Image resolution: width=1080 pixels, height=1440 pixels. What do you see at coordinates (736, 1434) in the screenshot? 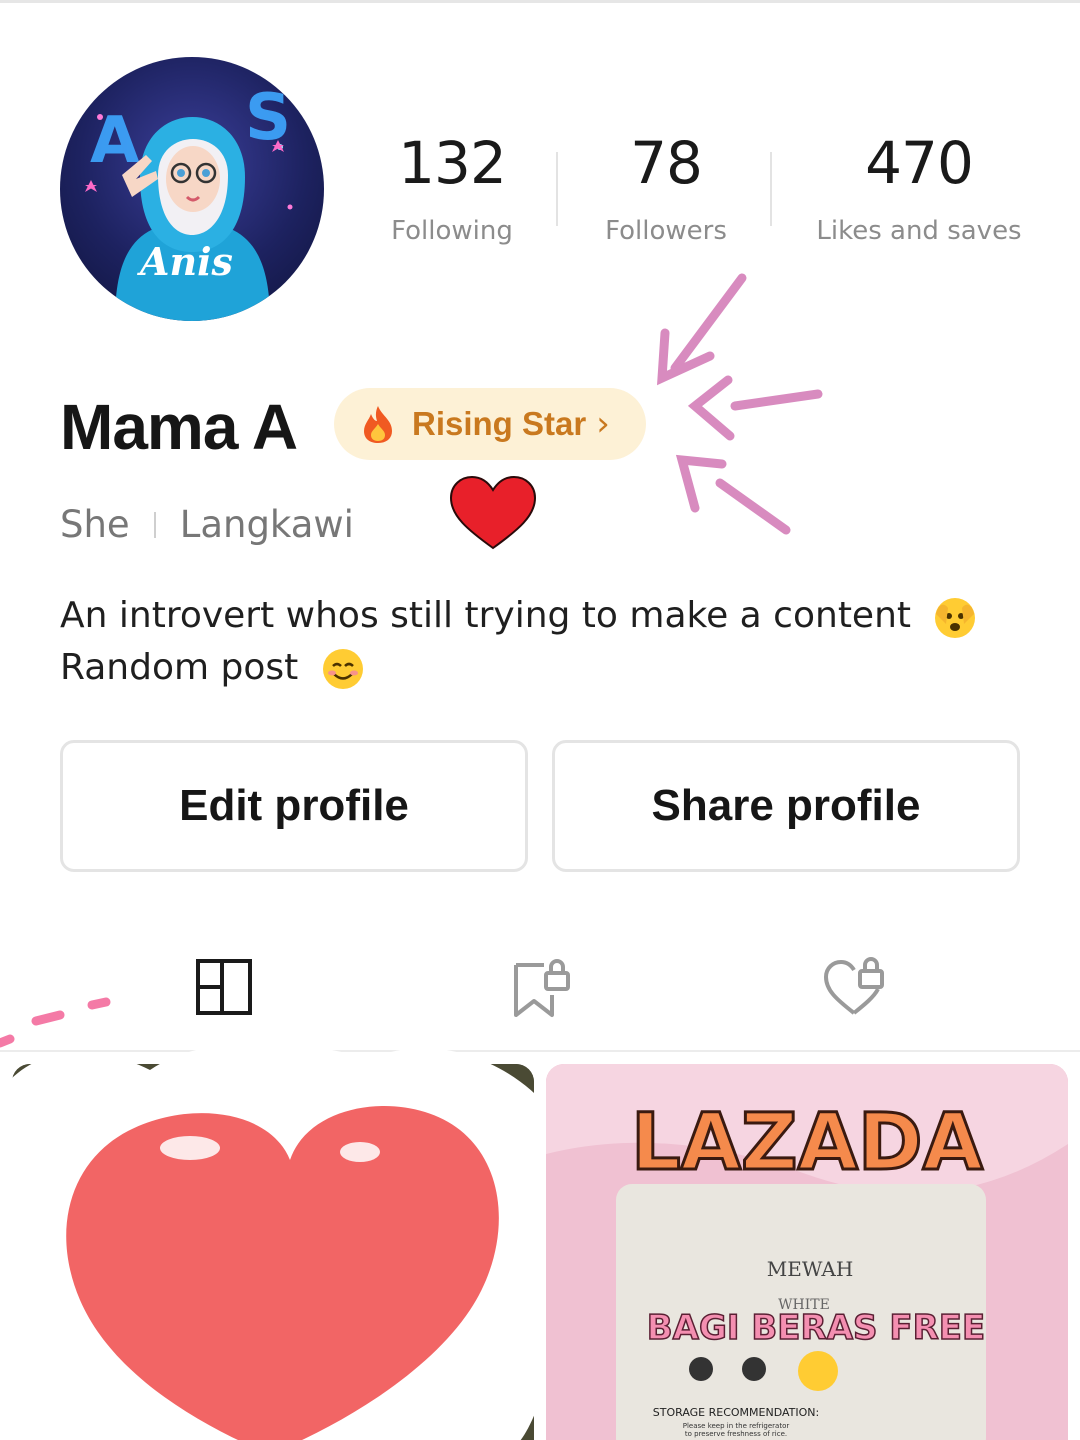
I see `storage-line-2: to preserve freshness of rice.` at bounding box center [736, 1434].